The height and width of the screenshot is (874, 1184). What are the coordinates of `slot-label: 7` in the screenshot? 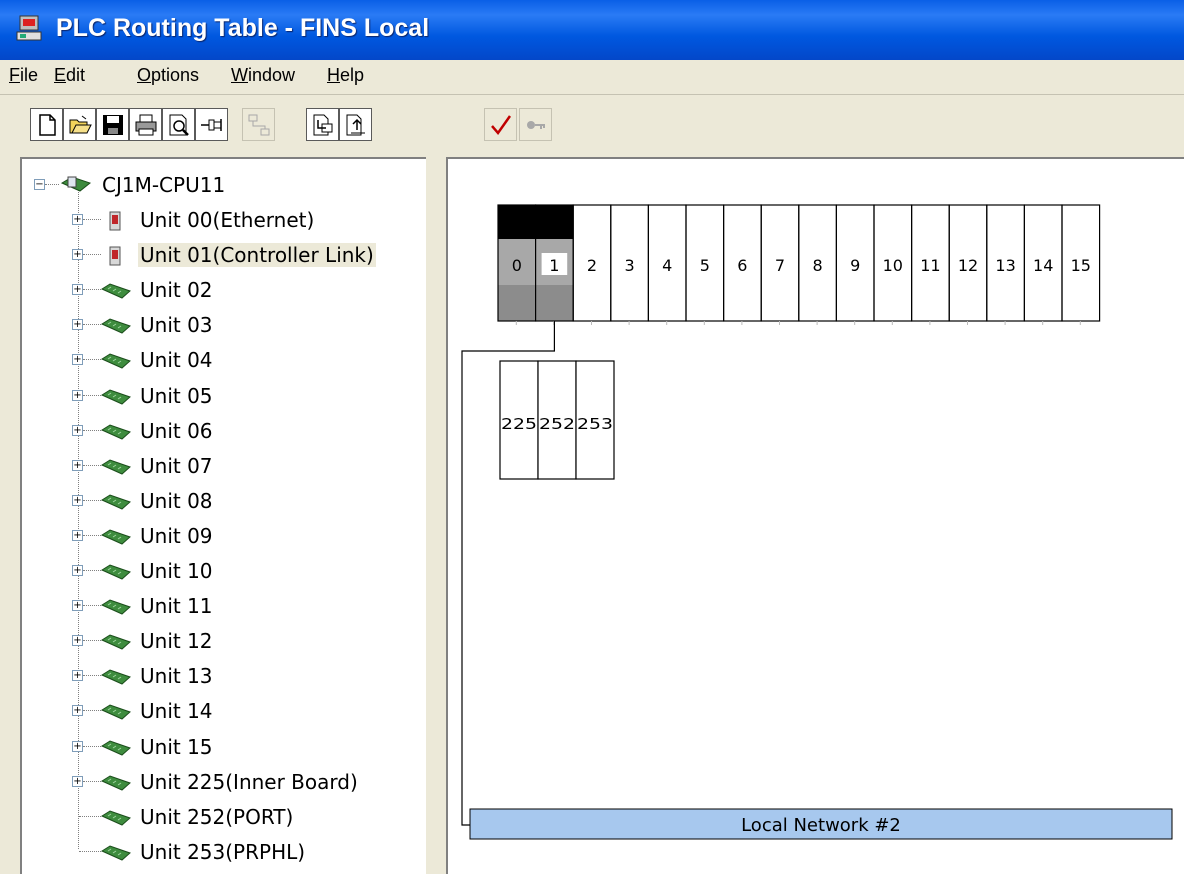 It's located at (780, 265).